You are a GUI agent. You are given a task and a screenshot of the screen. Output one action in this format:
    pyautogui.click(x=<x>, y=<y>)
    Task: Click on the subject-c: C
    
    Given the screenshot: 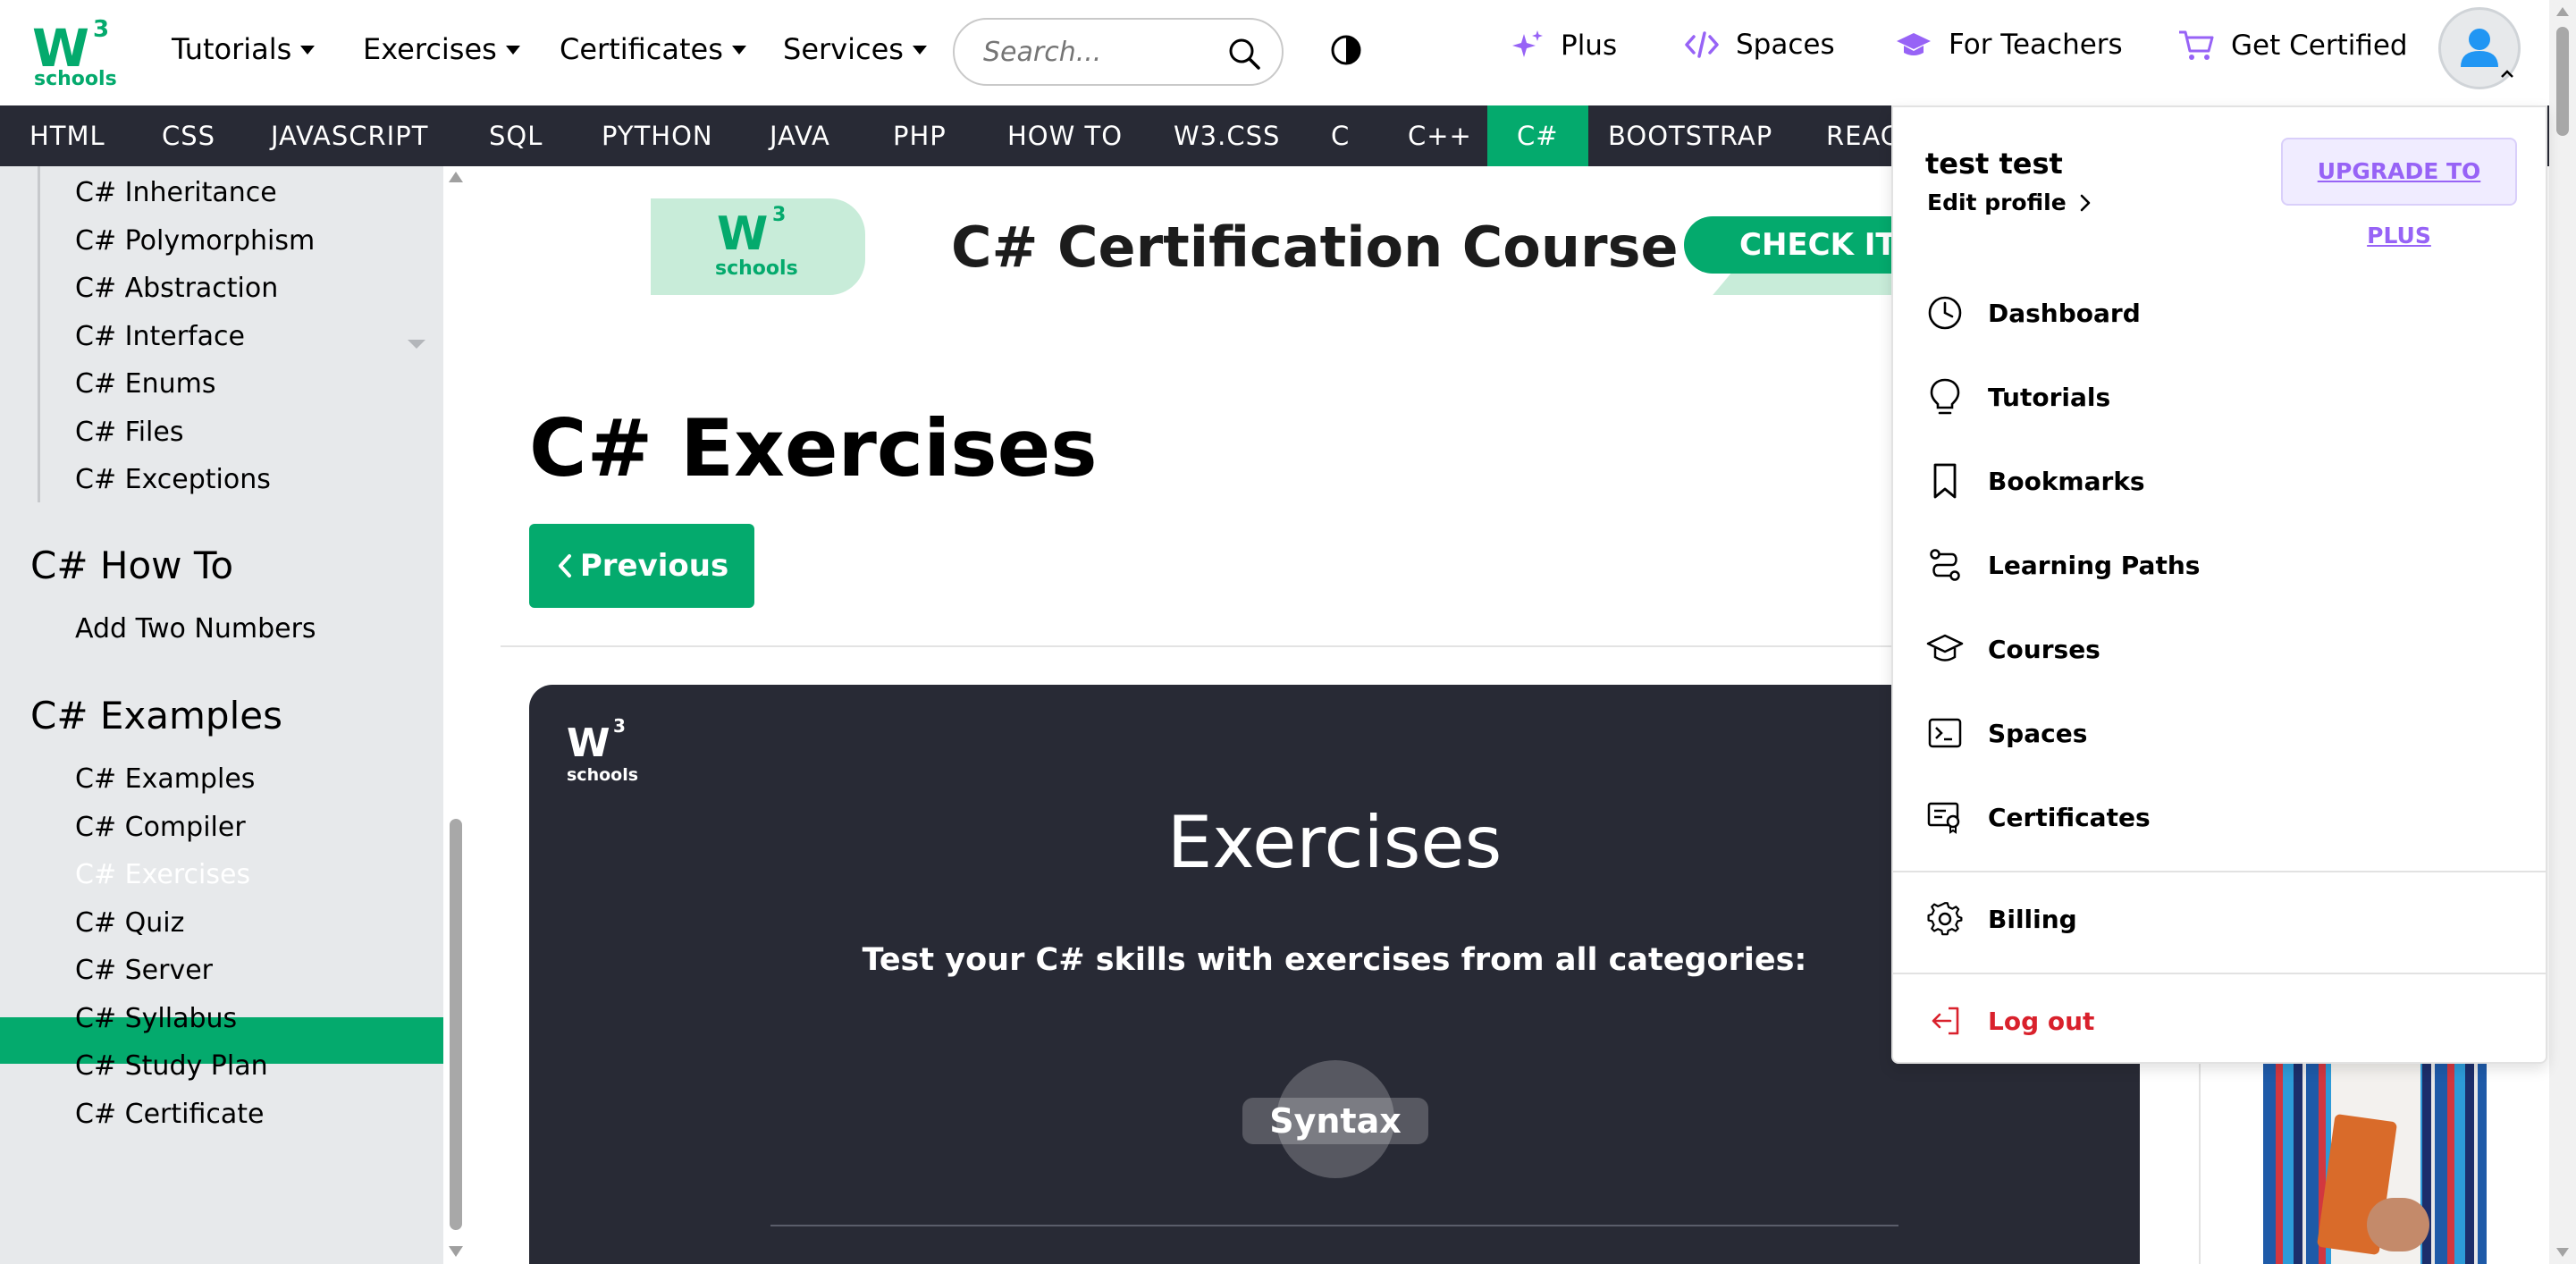 What is the action you would take?
    pyautogui.click(x=1340, y=135)
    